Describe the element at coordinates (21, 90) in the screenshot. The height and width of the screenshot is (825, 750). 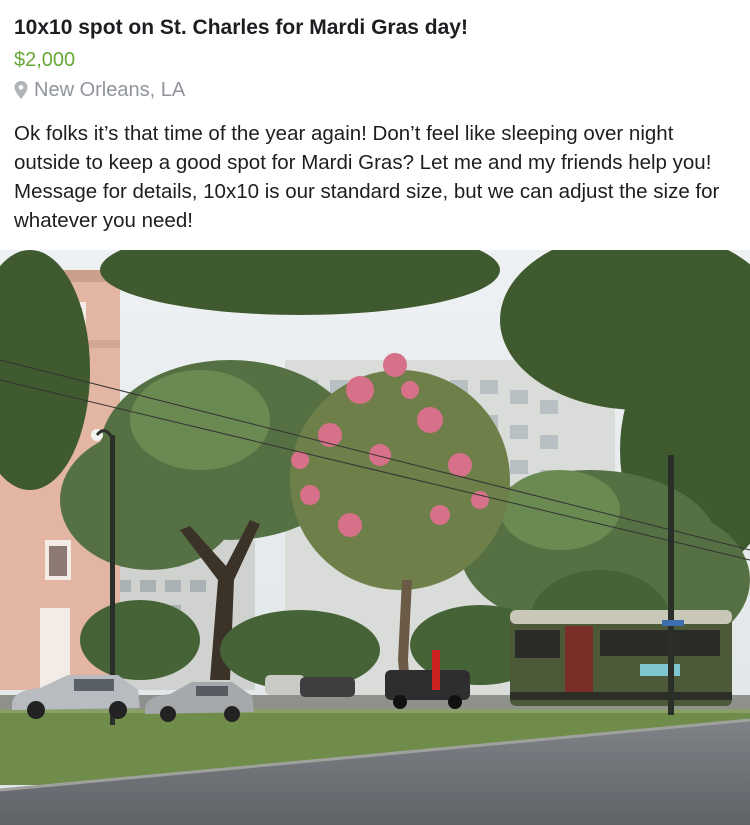
I see `map-pin-icon` at that location.